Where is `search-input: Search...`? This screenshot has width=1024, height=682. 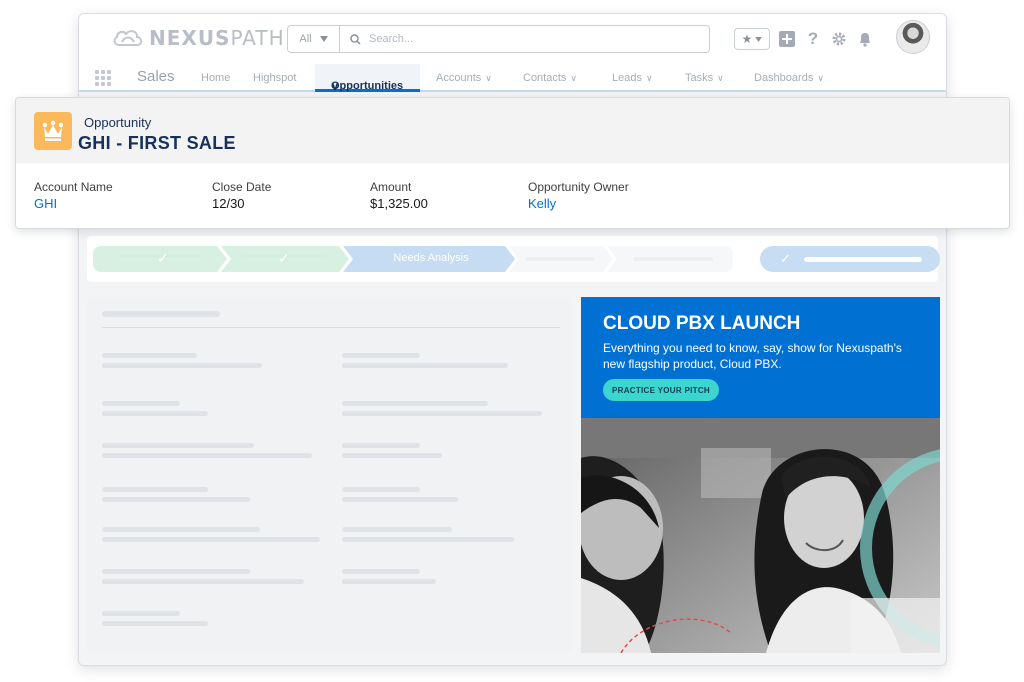
search-input: Search... is located at coordinates (524, 39).